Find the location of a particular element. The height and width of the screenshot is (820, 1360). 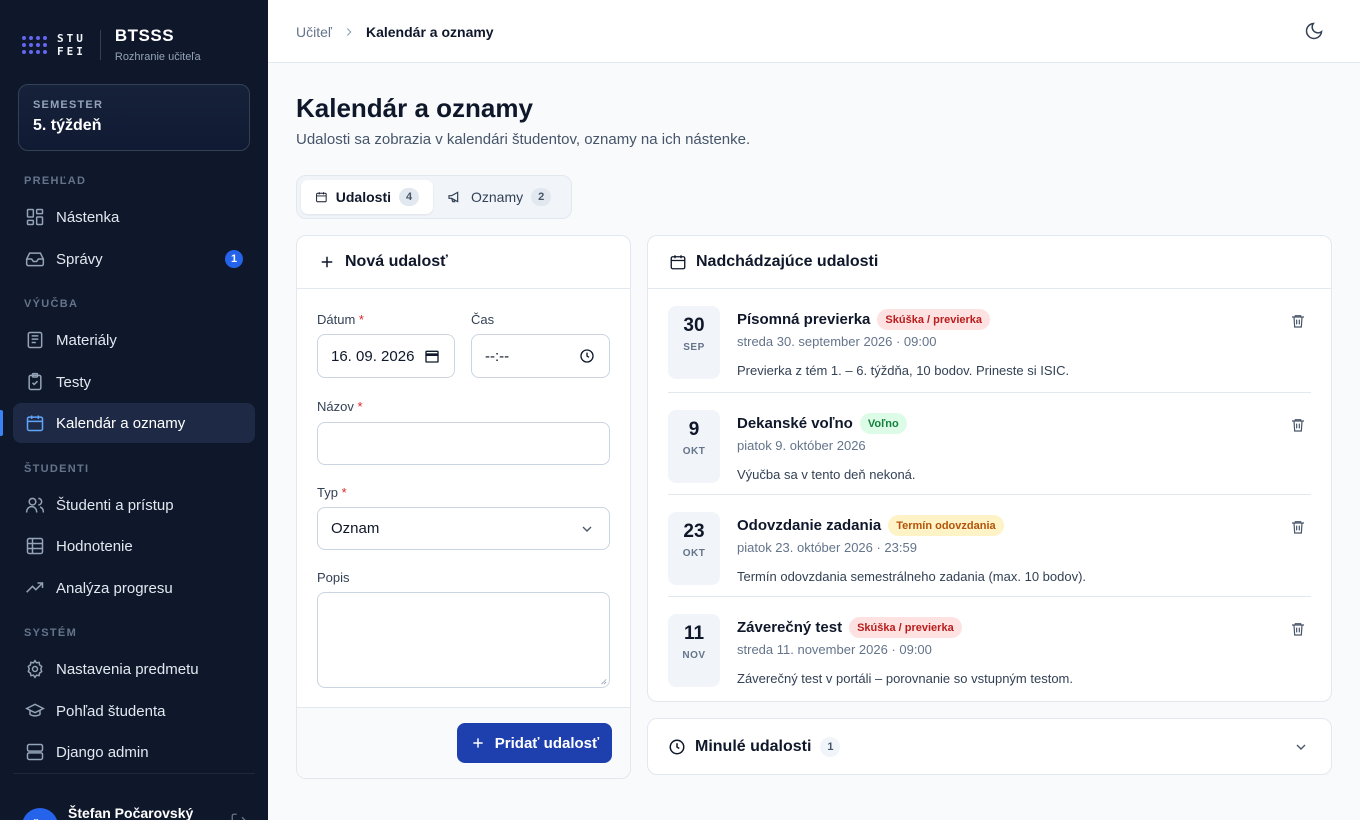

dashboard-icon is located at coordinates (35, 217).